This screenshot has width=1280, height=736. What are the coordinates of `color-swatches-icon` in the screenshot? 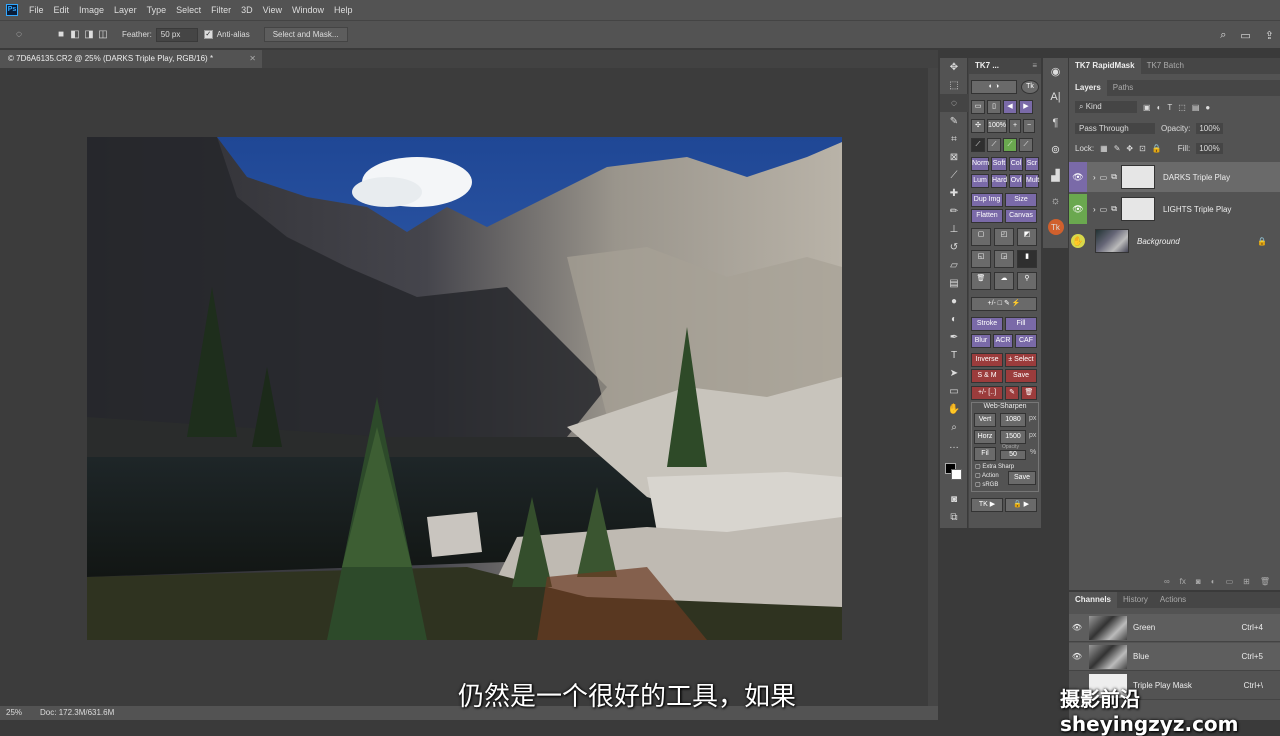 It's located at (954, 472).